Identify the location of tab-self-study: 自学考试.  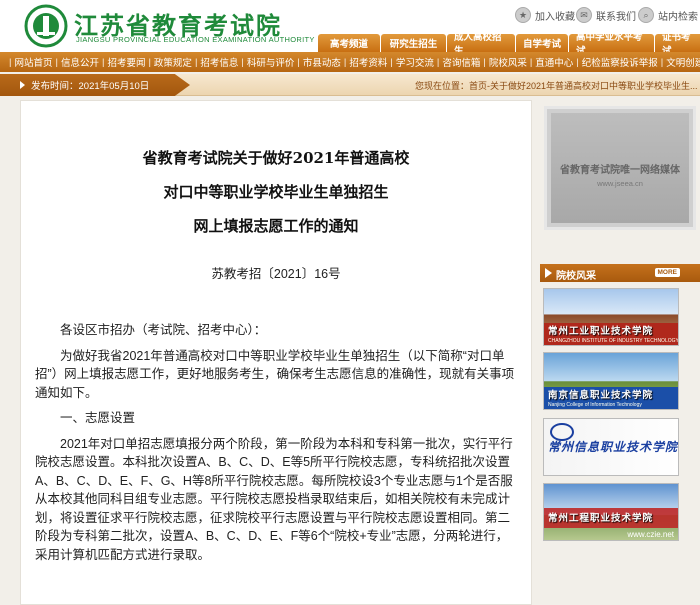
(542, 43).